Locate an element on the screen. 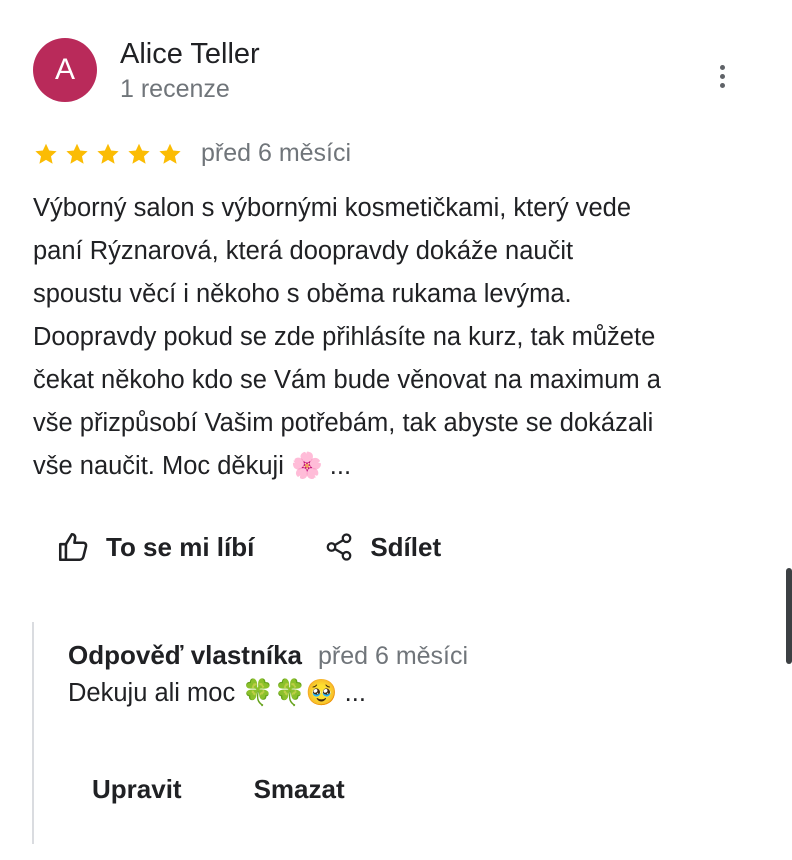 The height and width of the screenshot is (860, 792). author-name: Alice Teller is located at coordinates (190, 54).